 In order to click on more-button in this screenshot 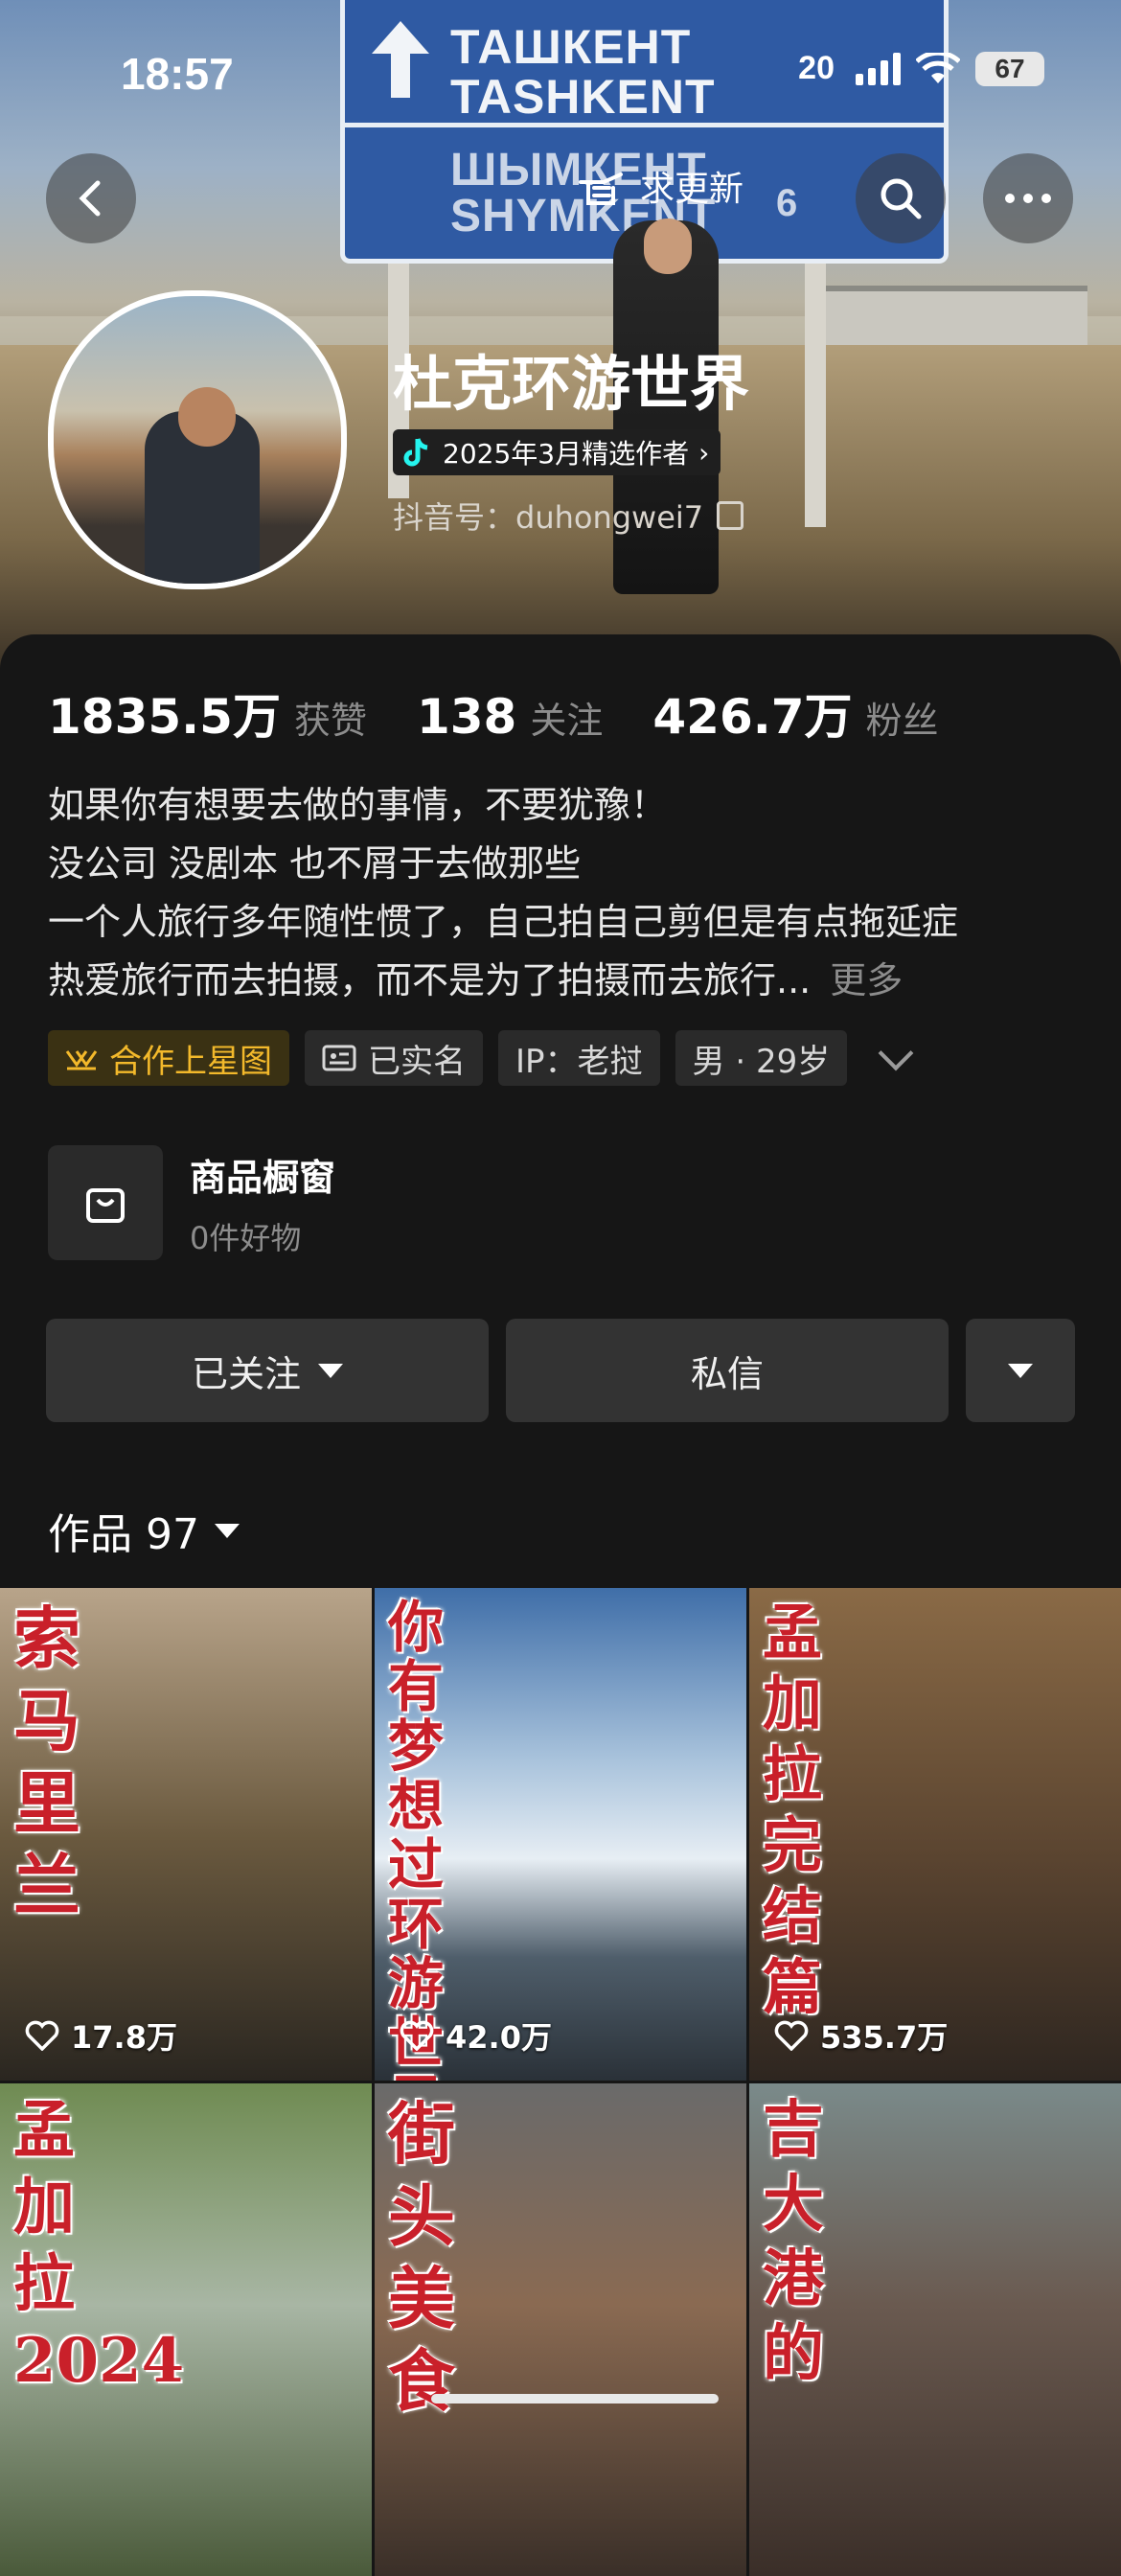, I will do `click(1028, 198)`.